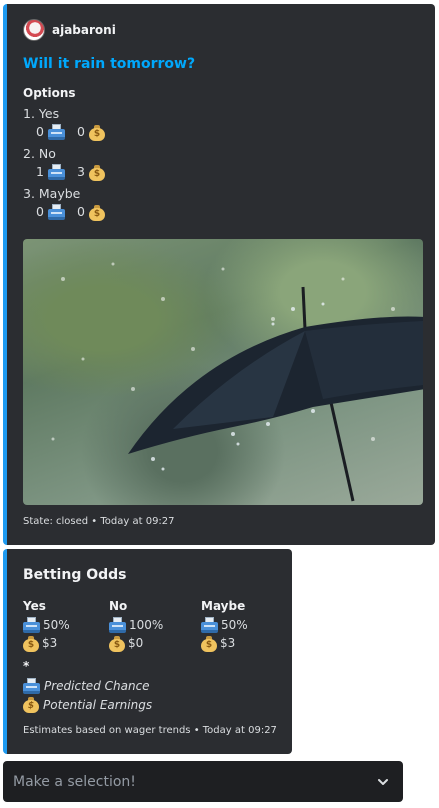 This screenshot has height=808, width=439. I want to click on odds-column-name: Yes, so click(34, 606).